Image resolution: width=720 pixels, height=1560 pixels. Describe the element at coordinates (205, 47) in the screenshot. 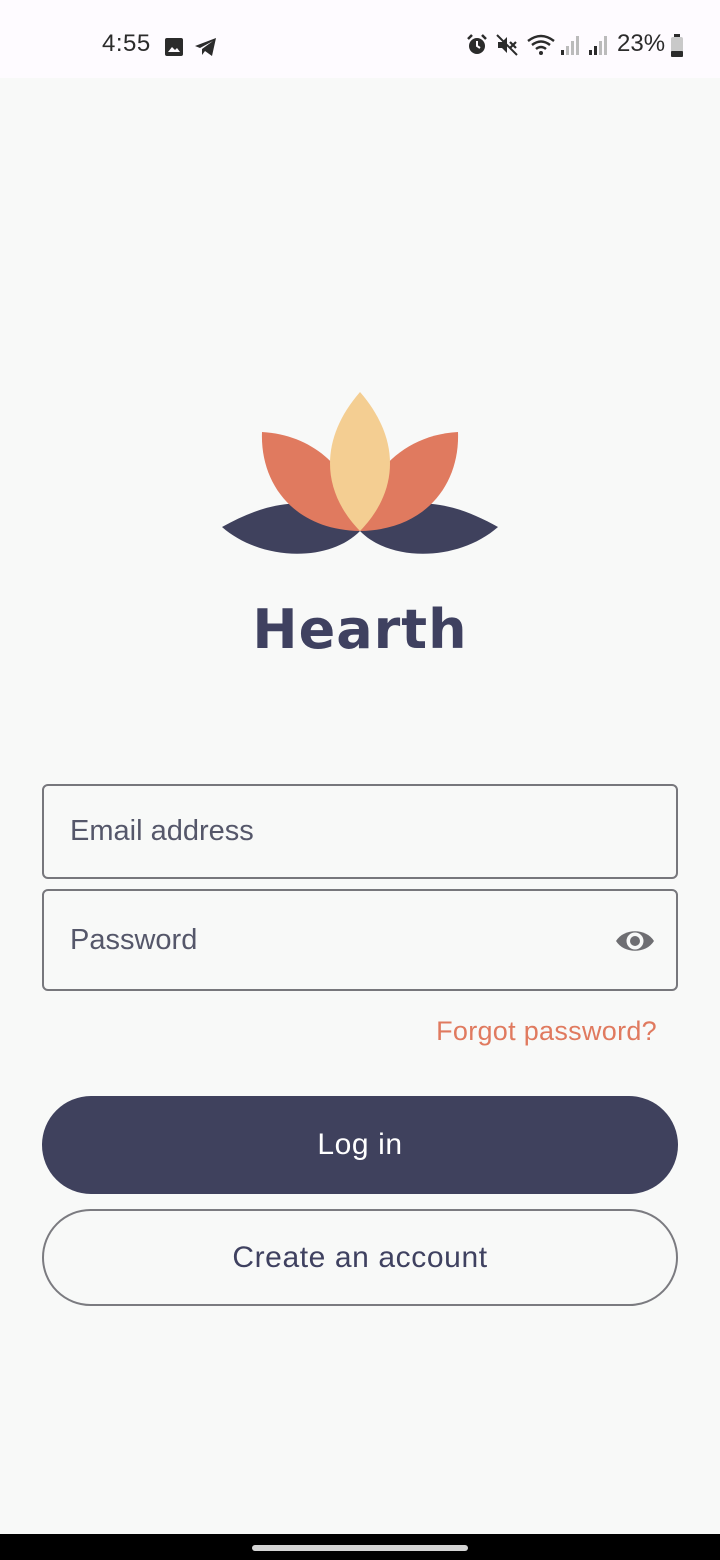

I see `telegram-icon` at that location.